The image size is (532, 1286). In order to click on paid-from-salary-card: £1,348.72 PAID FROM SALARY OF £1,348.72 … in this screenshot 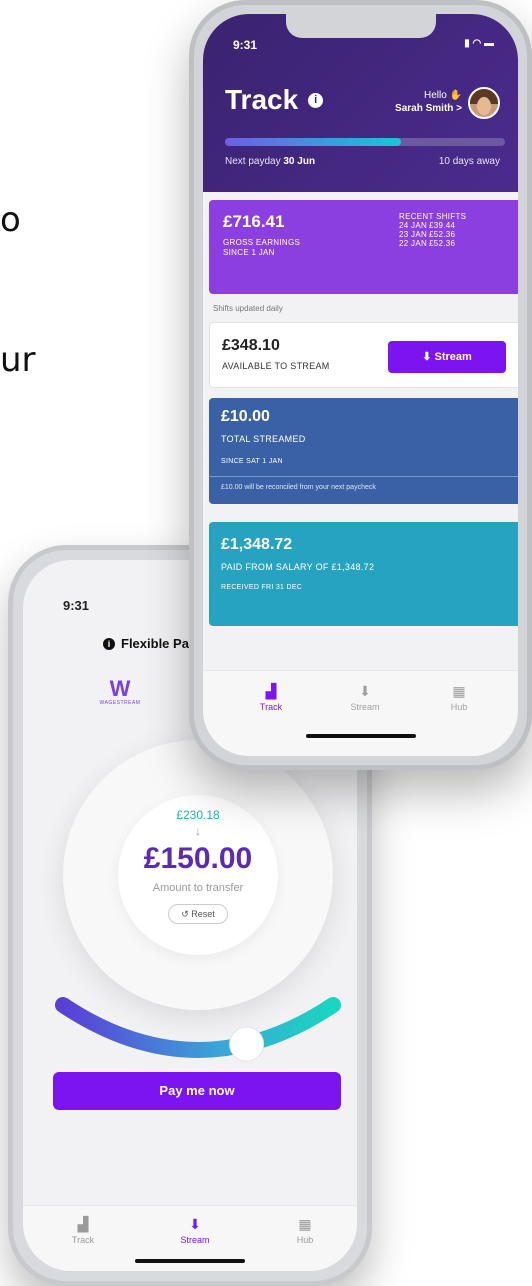, I will do `click(363, 574)`.